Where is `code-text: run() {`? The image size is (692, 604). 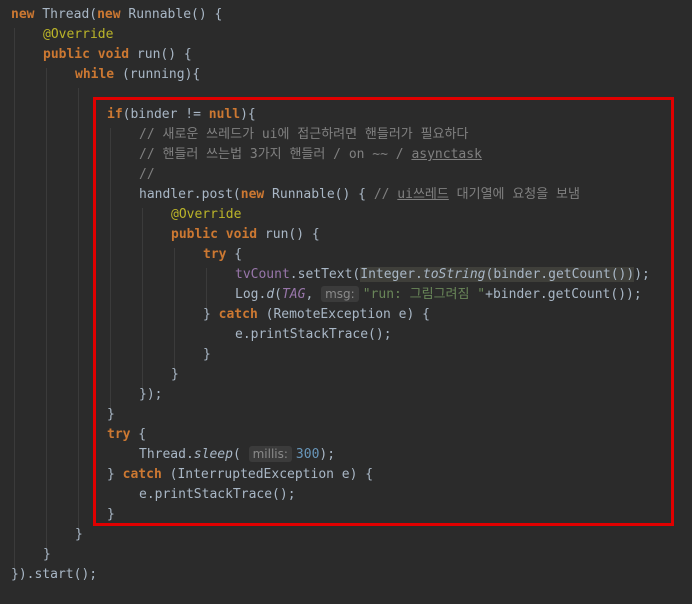
code-text: run() { is located at coordinates (160, 54).